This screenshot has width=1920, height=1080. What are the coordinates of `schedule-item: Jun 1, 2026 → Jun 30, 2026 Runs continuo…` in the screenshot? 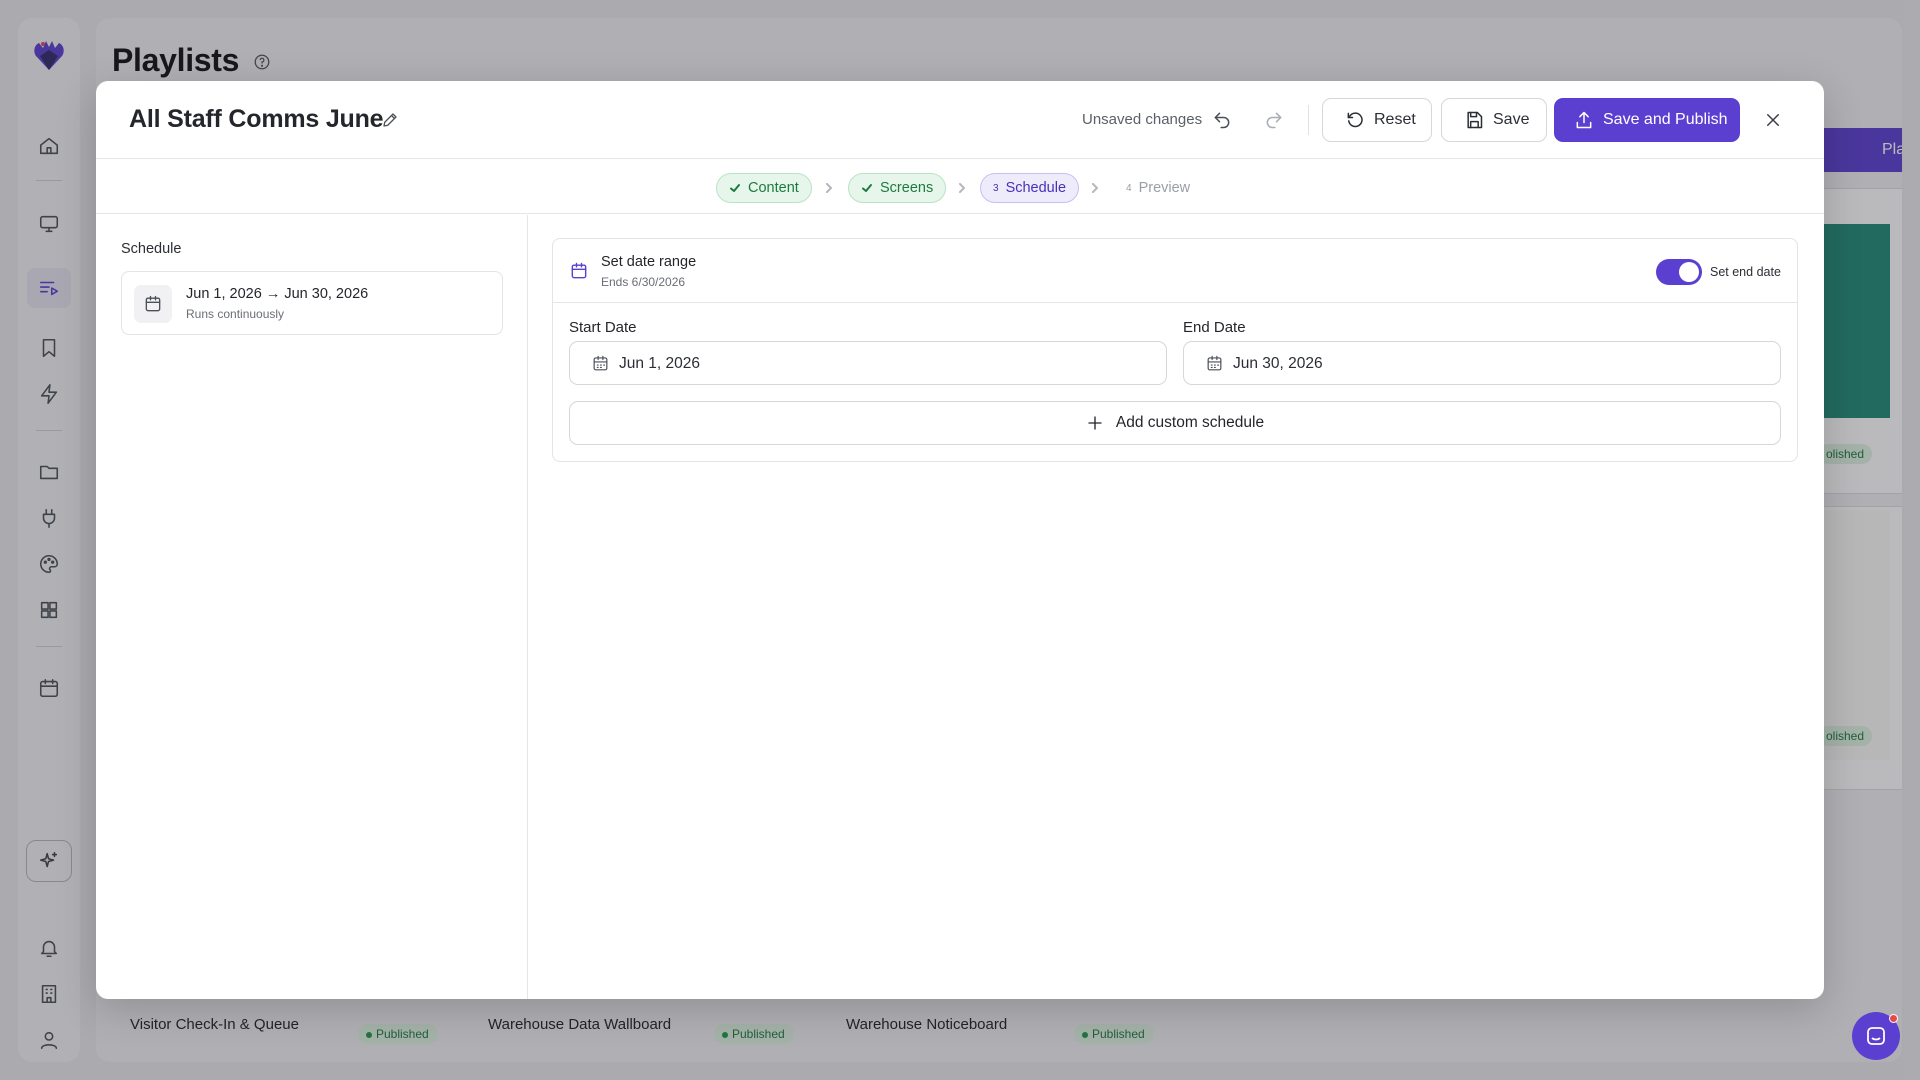 It's located at (312, 303).